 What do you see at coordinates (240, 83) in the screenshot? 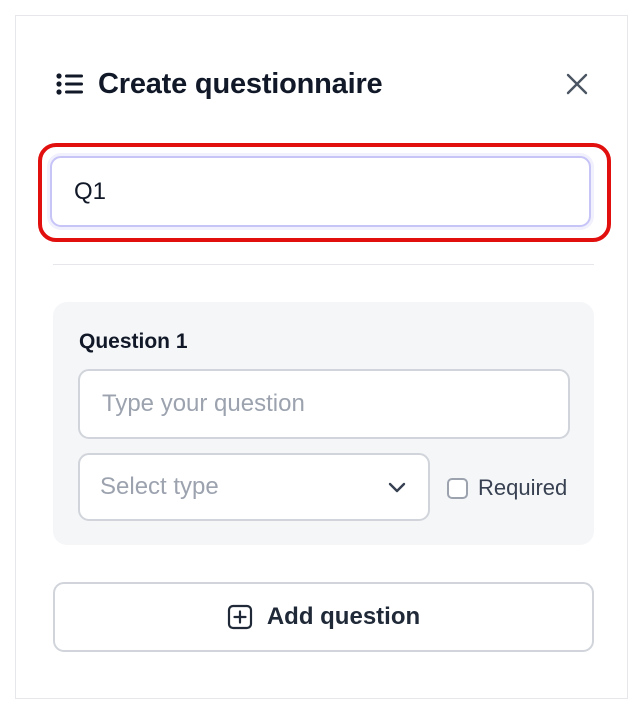
I see `panel-title: Create questionnaire` at bounding box center [240, 83].